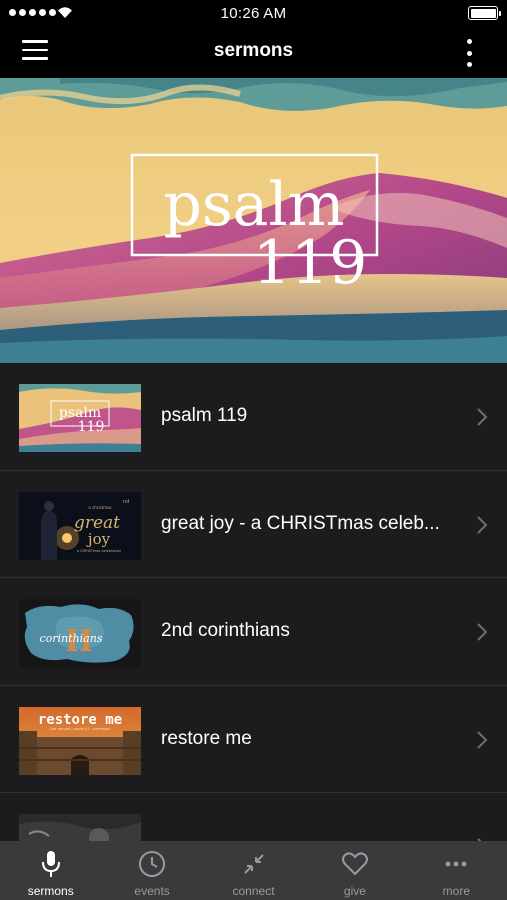  I want to click on svg-text: 119, so click(91, 427).